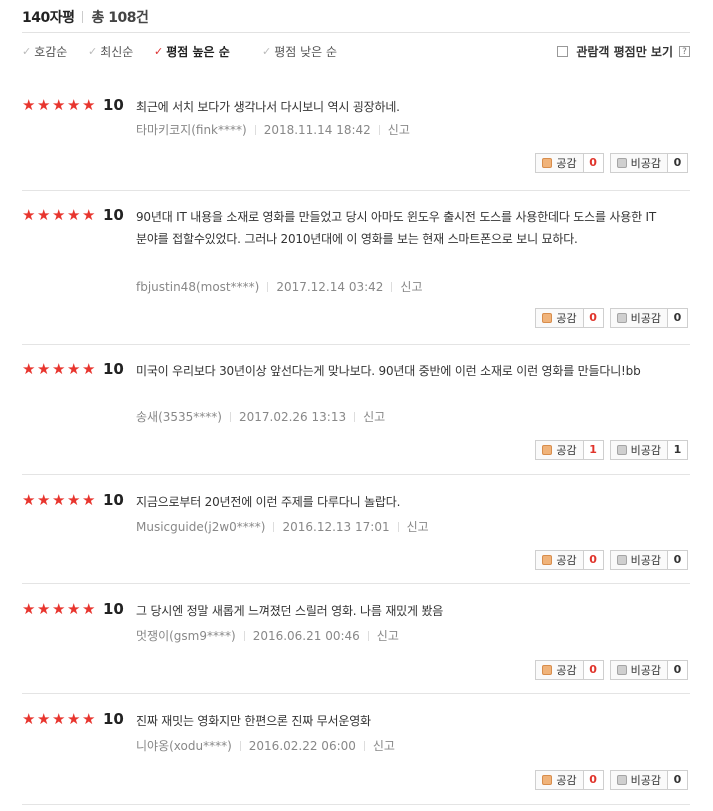  What do you see at coordinates (197, 287) in the screenshot?
I see `review-author: fbjustin48(most****)` at bounding box center [197, 287].